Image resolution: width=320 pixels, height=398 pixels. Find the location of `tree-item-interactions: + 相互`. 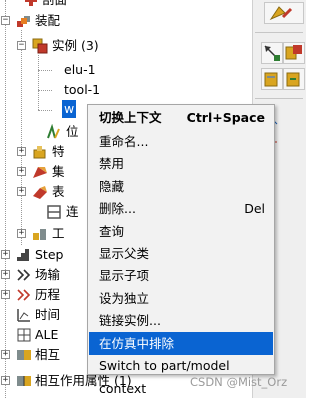

tree-item-interactions: + 相互 is located at coordinates (43, 355).